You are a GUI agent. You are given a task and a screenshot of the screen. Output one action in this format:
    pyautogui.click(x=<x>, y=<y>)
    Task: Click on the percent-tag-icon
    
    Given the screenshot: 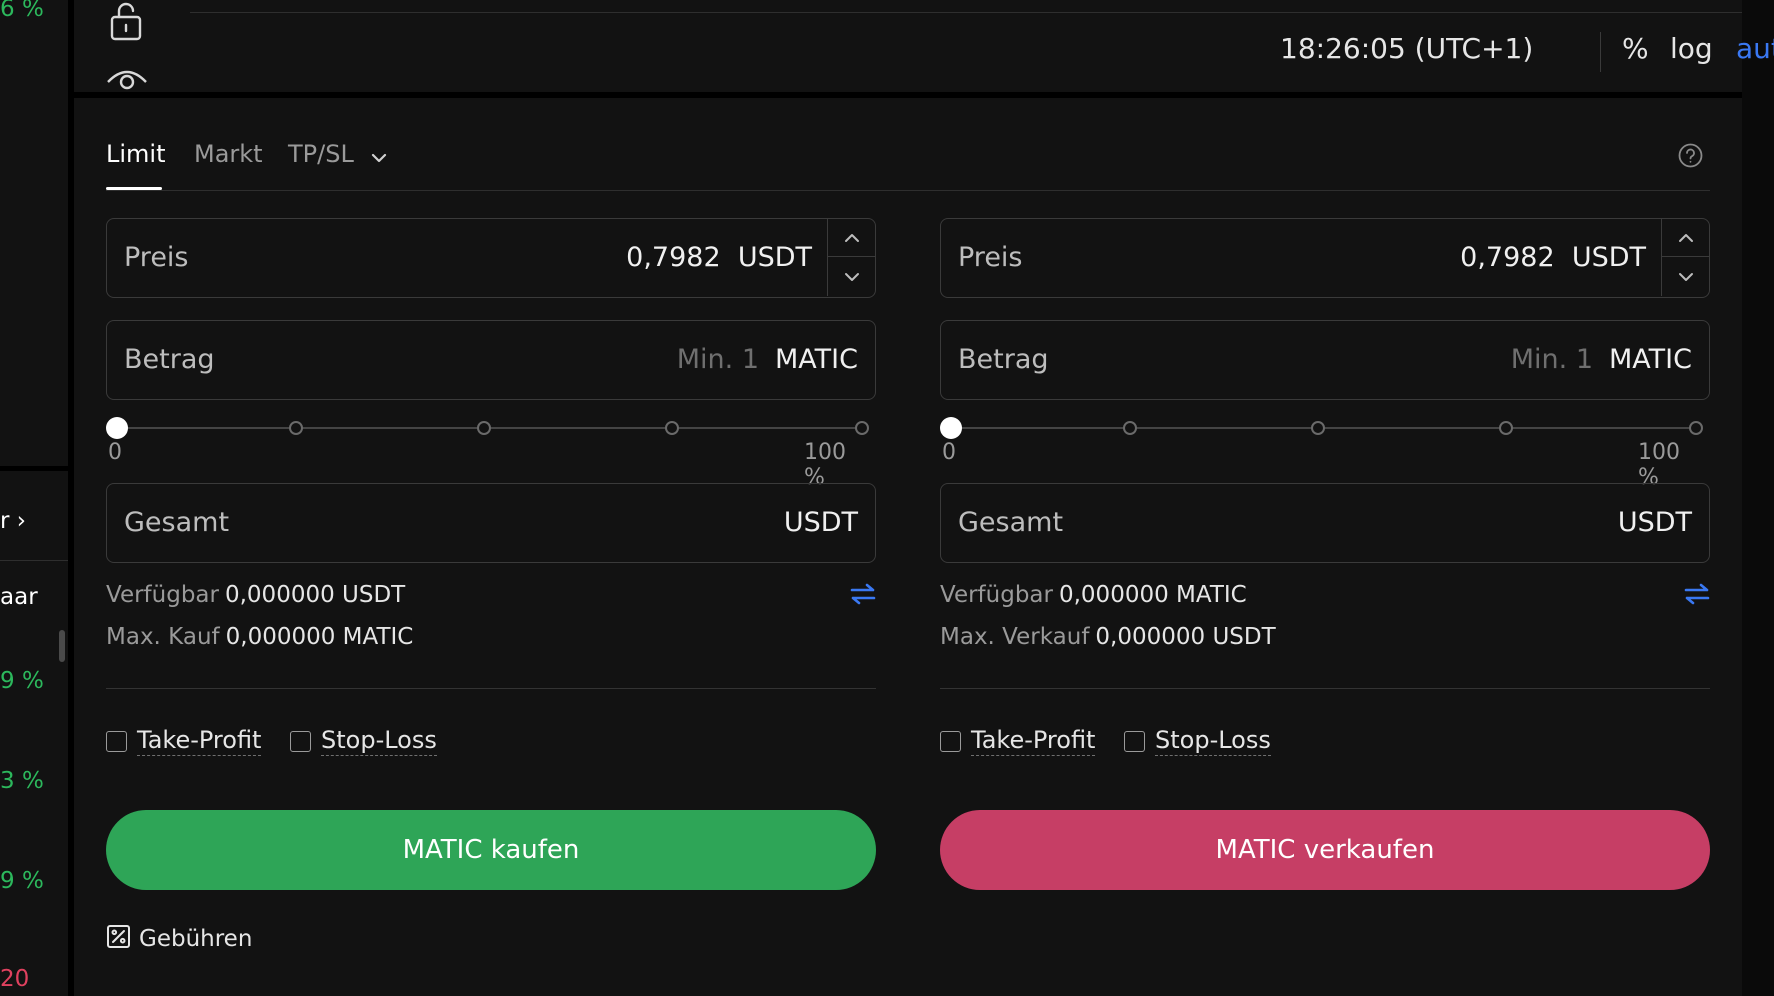 What is the action you would take?
    pyautogui.click(x=118, y=938)
    